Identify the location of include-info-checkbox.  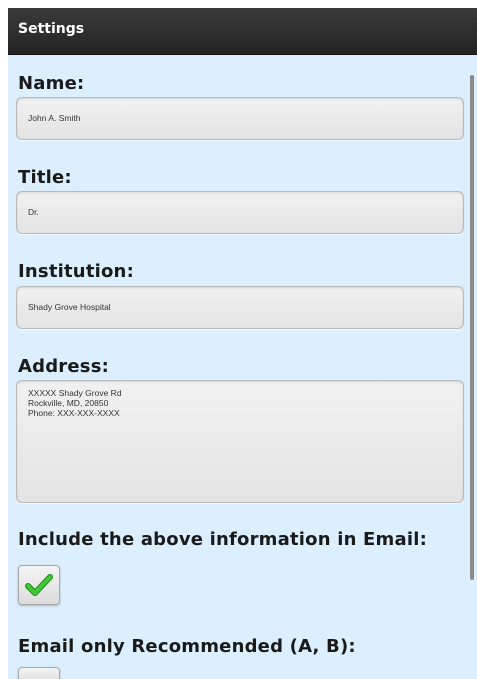
(39, 585).